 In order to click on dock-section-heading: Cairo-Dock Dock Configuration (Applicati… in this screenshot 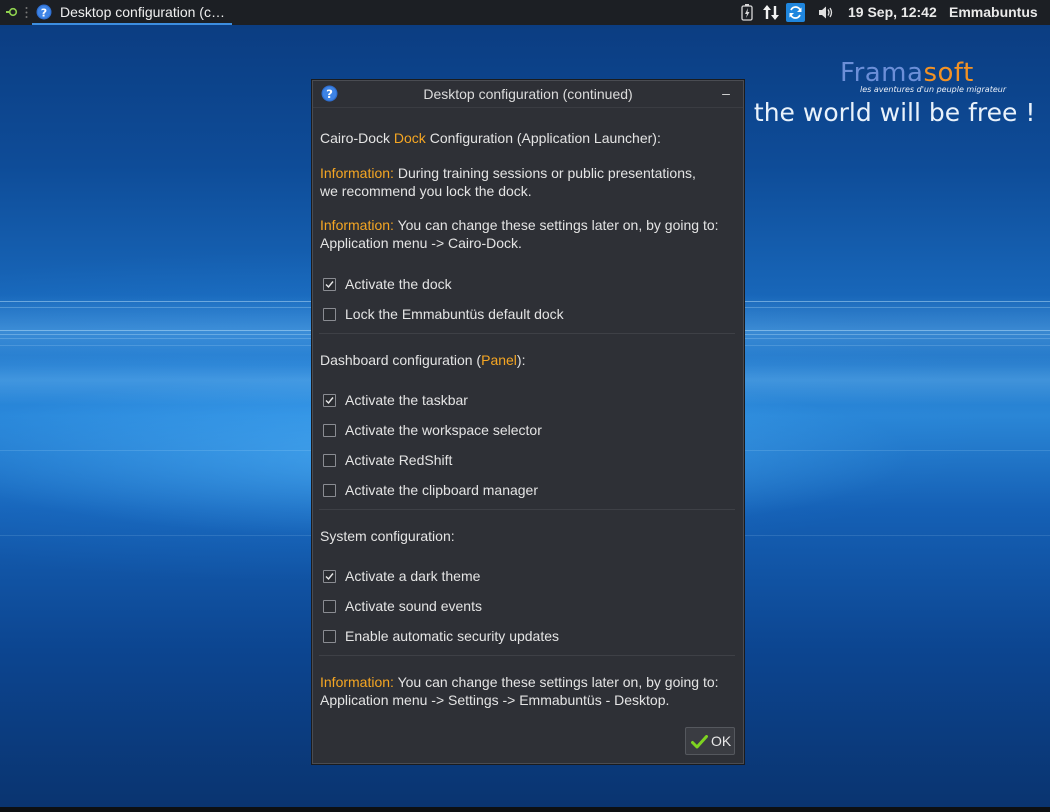, I will do `click(490, 138)`.